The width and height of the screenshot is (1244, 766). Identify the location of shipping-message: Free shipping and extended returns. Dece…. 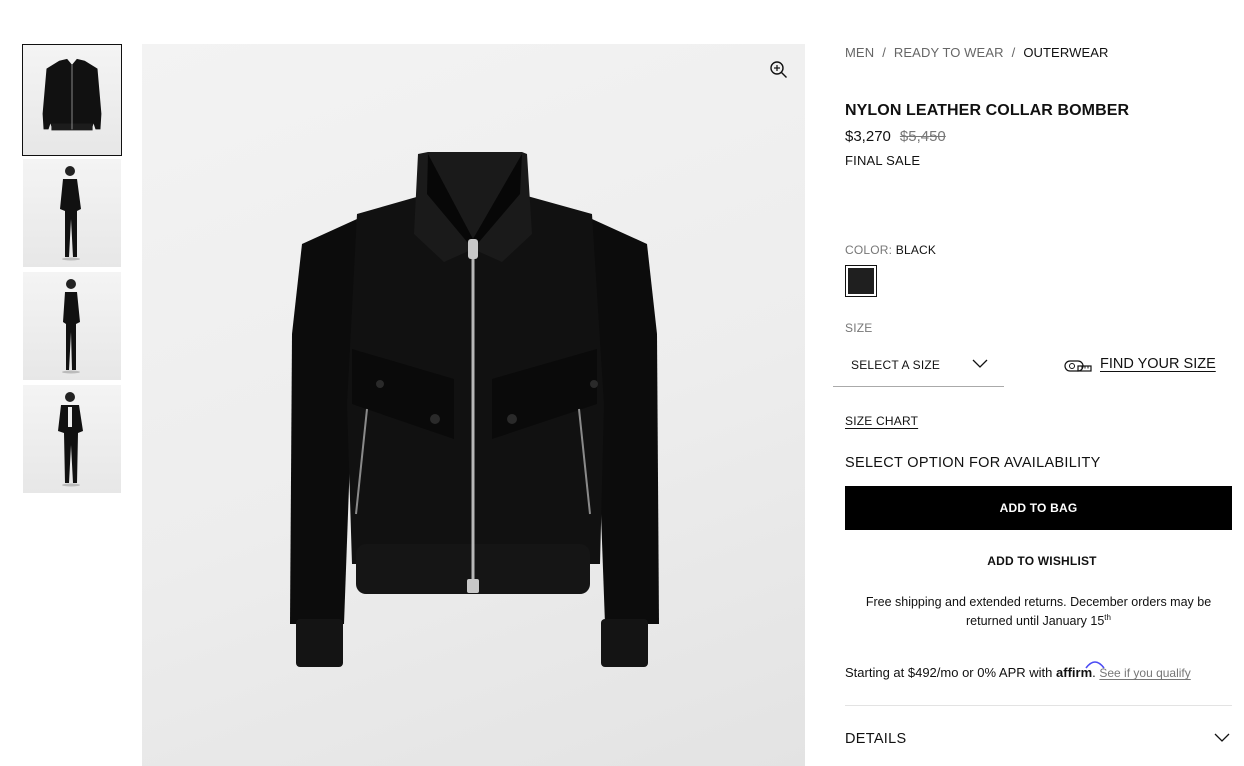
(1038, 612).